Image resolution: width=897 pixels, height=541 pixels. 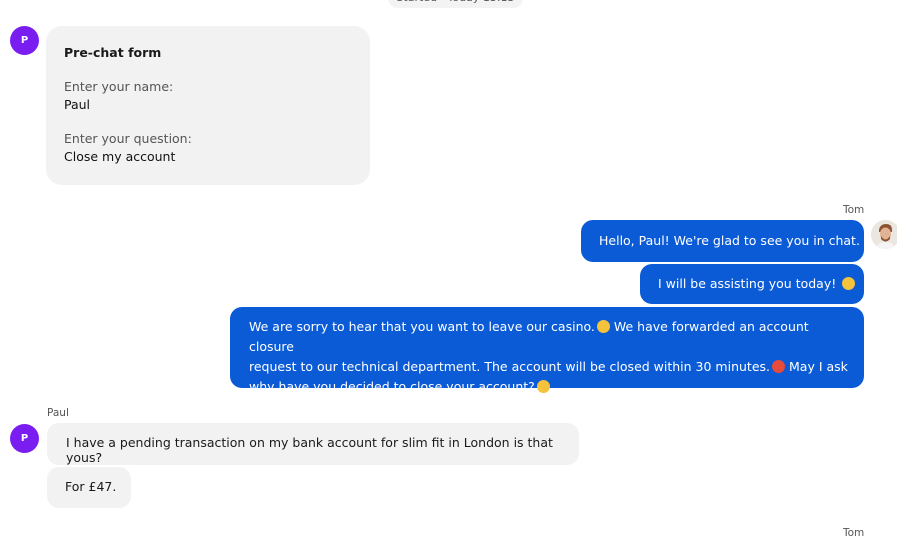 I want to click on agent-photo-icon, so click(x=884, y=234).